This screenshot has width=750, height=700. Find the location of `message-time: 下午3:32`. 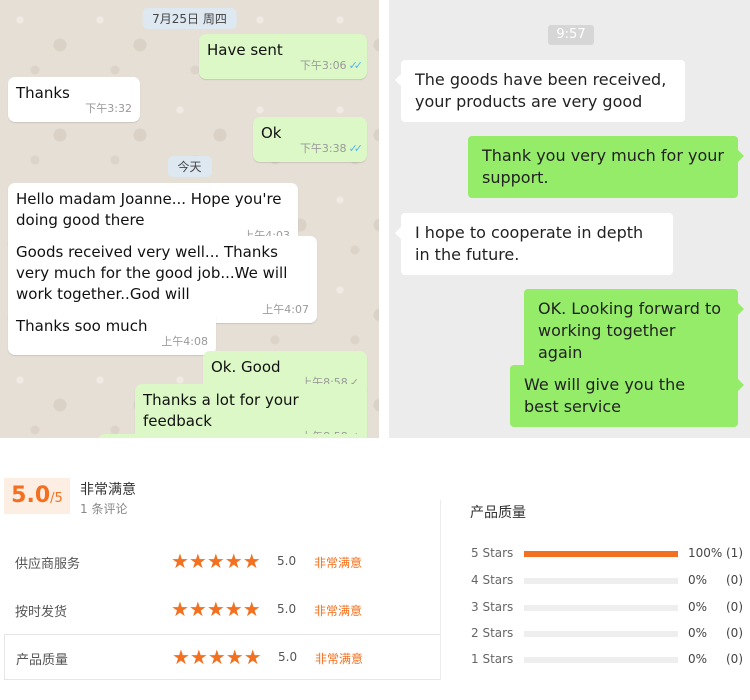

message-time: 下午3:32 is located at coordinates (108, 108).